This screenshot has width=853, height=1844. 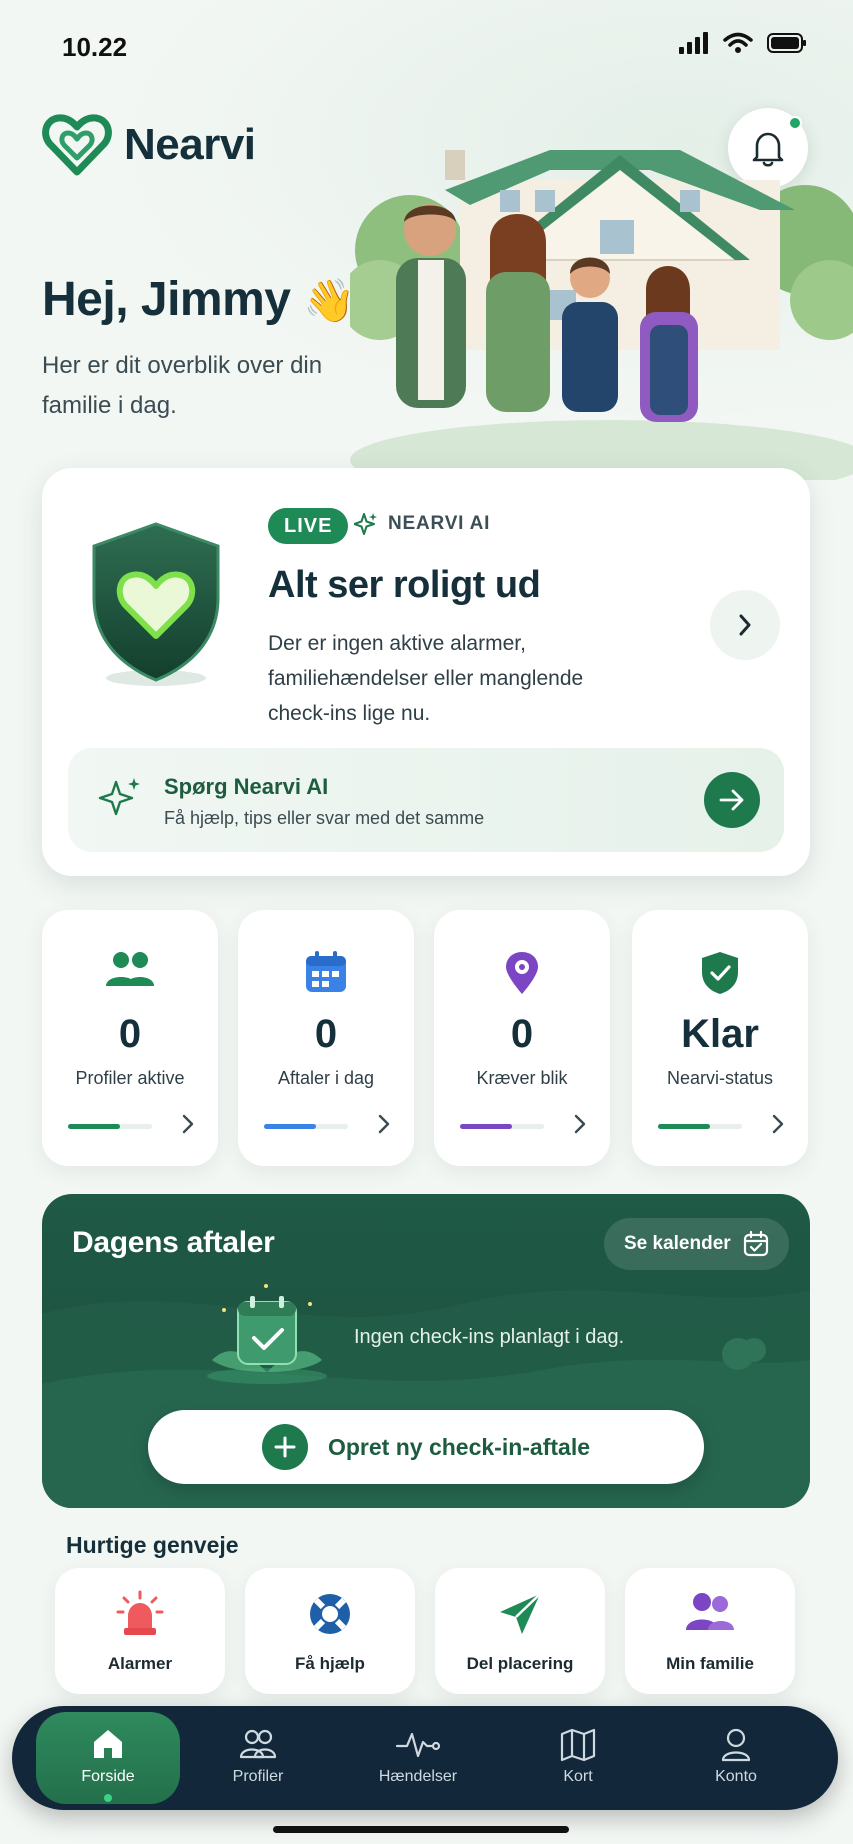 I want to click on nav-active-dot, so click(x=108, y=1798).